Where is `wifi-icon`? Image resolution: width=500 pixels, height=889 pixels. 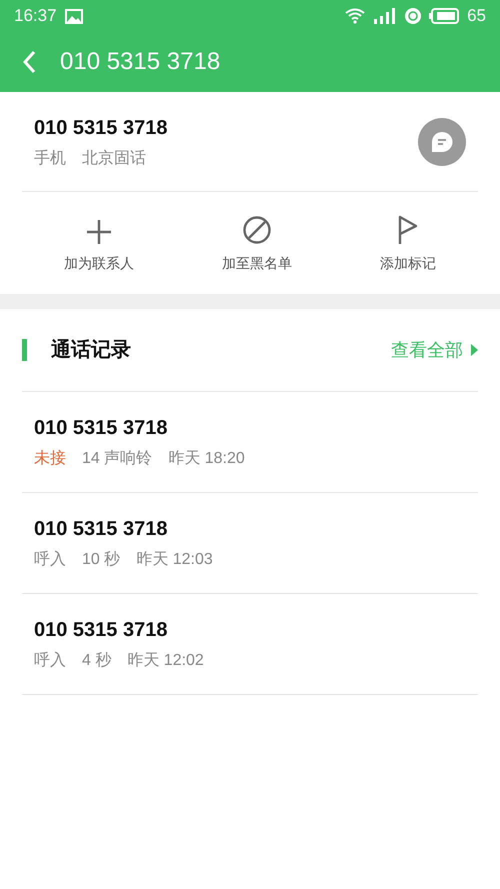 wifi-icon is located at coordinates (355, 16).